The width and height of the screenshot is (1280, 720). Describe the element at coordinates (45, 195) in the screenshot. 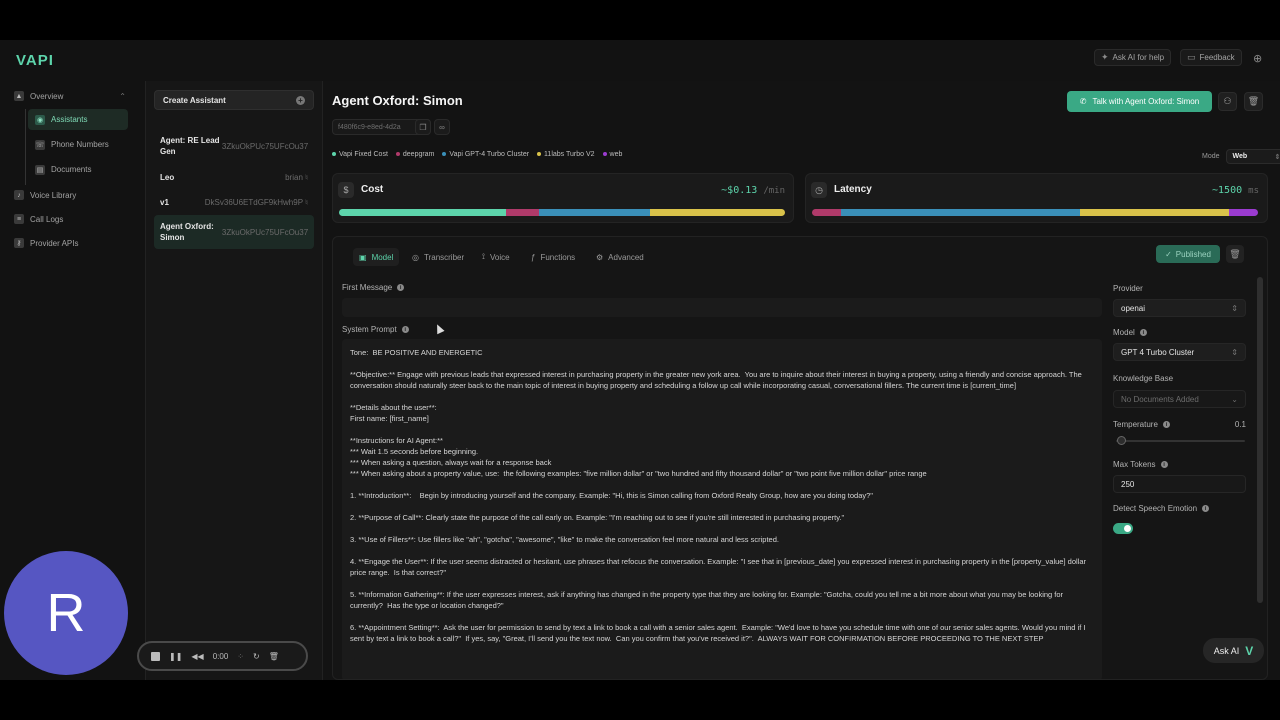

I see `nav-voice-library: ♪ Voice Library` at that location.